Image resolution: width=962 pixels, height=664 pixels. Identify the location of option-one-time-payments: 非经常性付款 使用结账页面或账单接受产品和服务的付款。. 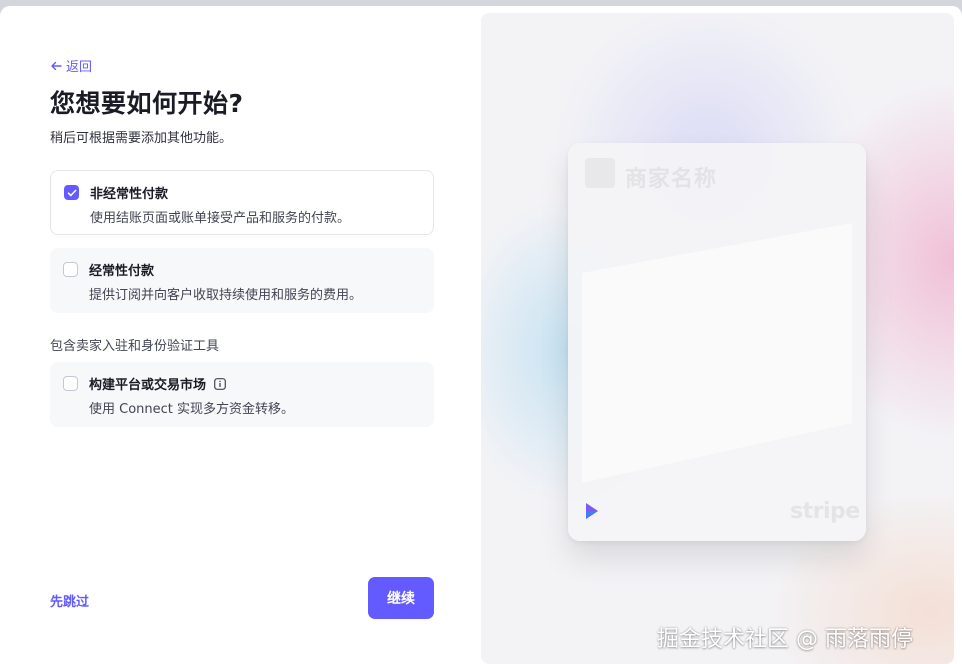
(242, 202).